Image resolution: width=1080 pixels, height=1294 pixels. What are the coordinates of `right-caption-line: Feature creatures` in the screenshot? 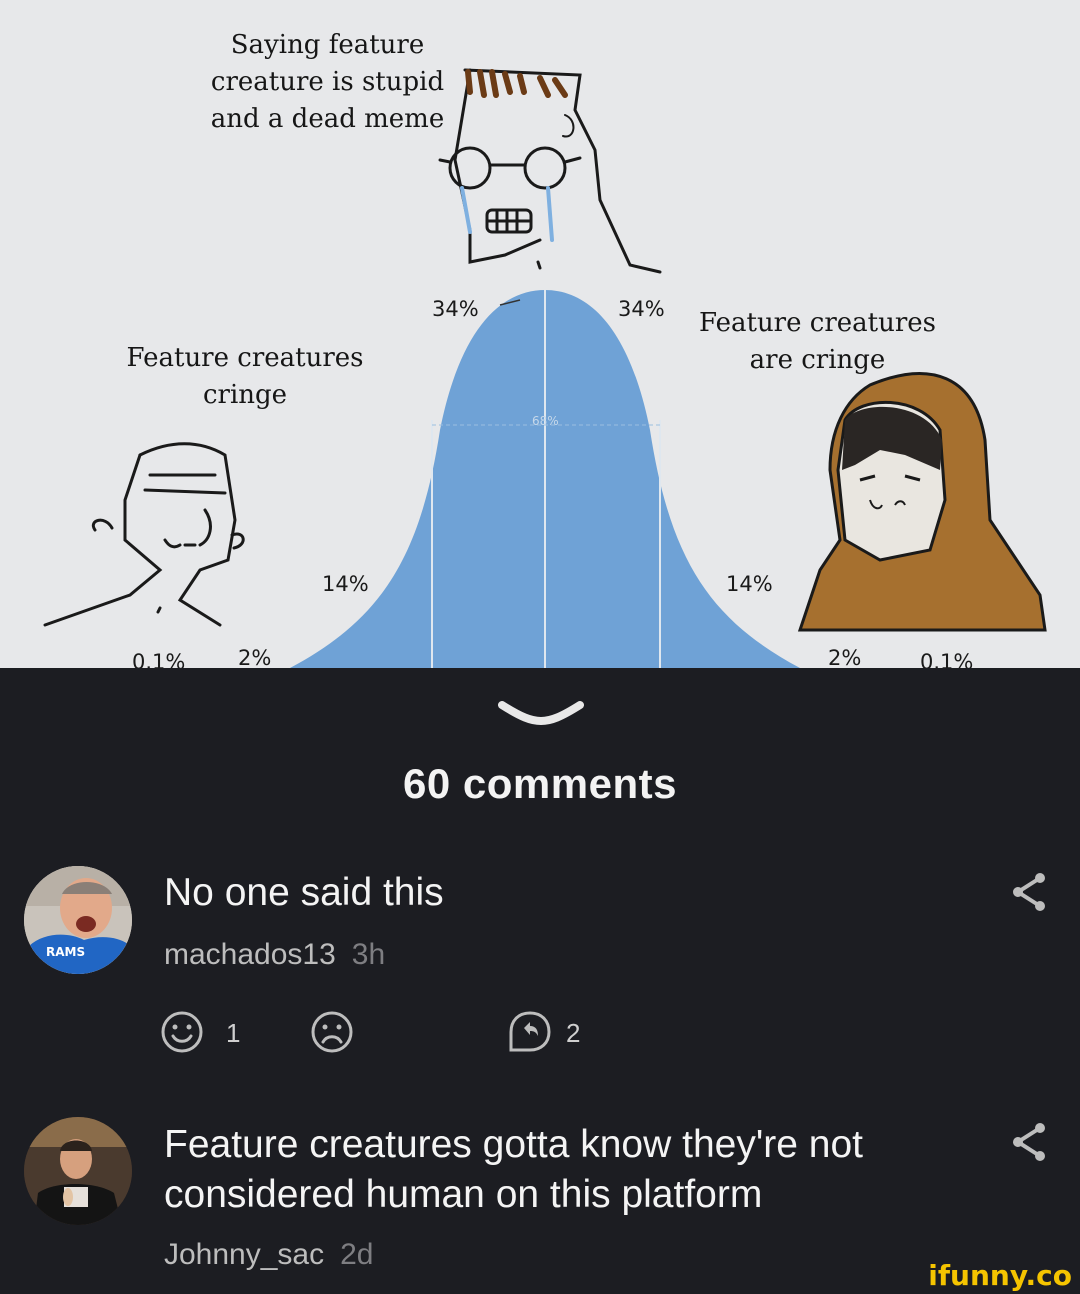 It's located at (817, 323).